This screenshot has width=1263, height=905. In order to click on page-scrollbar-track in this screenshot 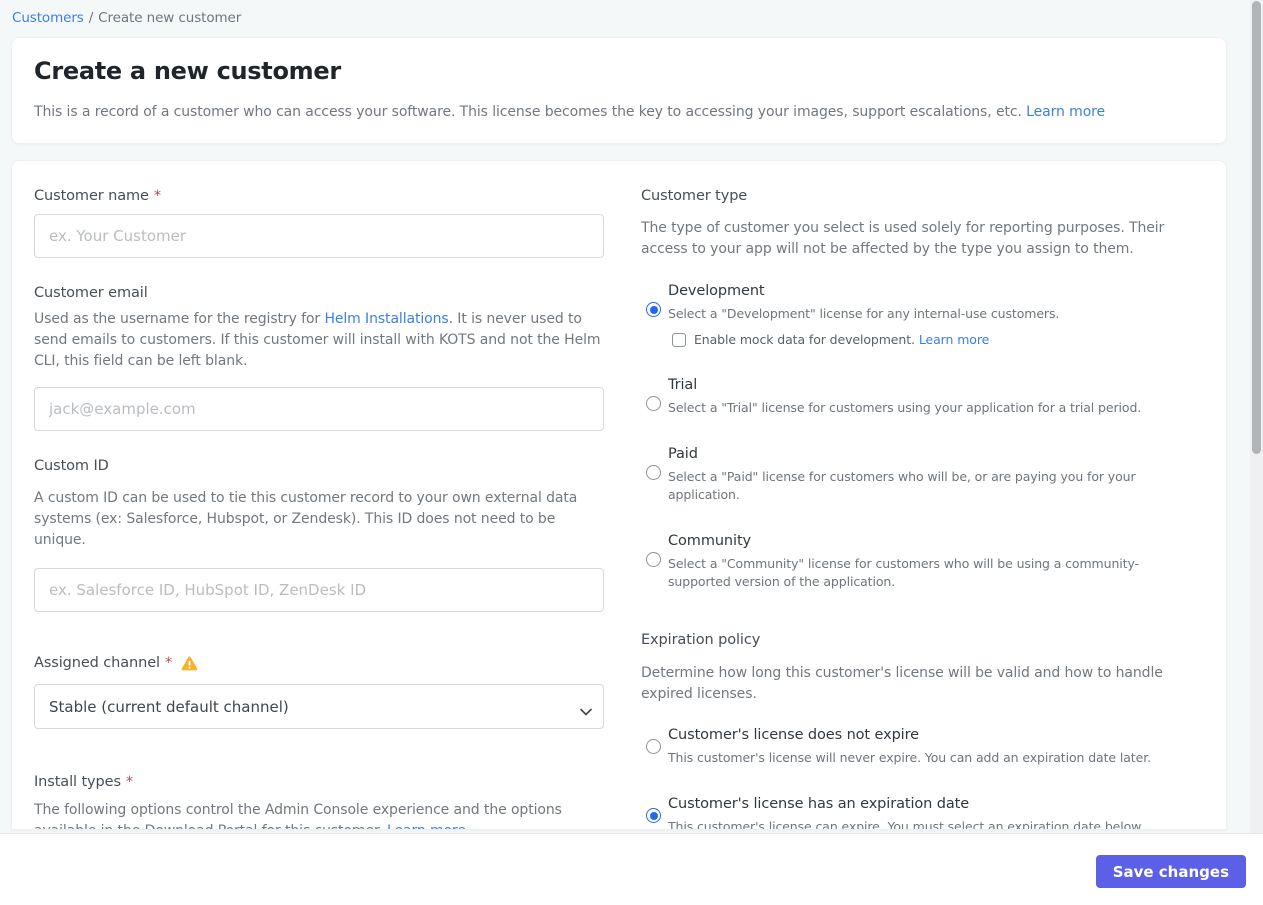, I will do `click(1256, 416)`.